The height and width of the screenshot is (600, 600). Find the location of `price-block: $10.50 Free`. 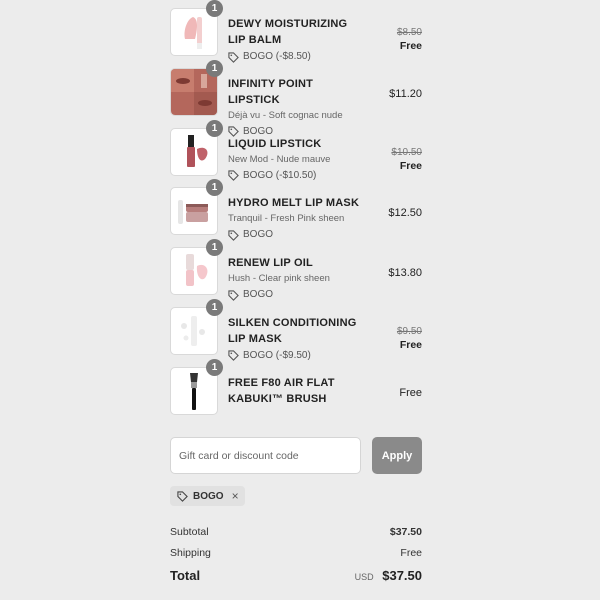

price-block: $10.50 Free is located at coordinates (406, 159).